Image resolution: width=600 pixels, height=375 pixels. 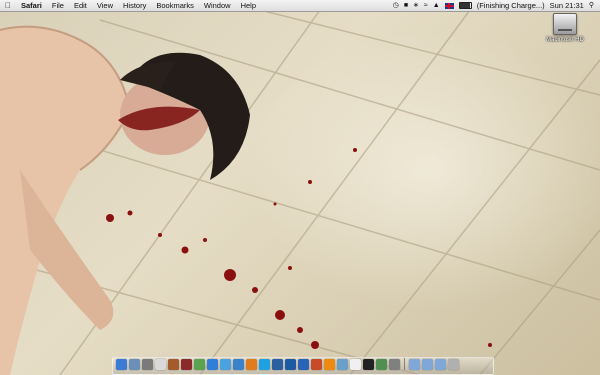 I want to click on mail-icon, so click(x=134, y=364).